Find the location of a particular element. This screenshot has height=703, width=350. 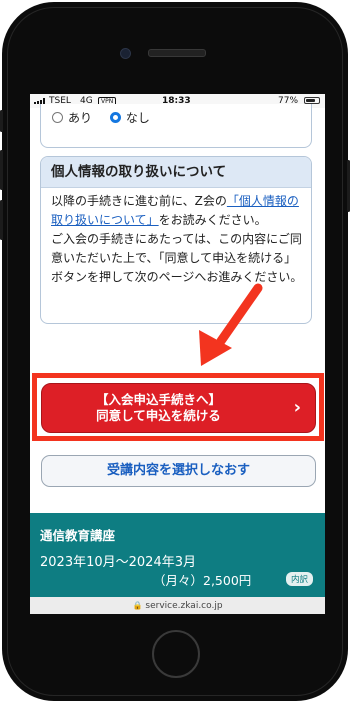

radio-label-yes: あり is located at coordinates (80, 118).